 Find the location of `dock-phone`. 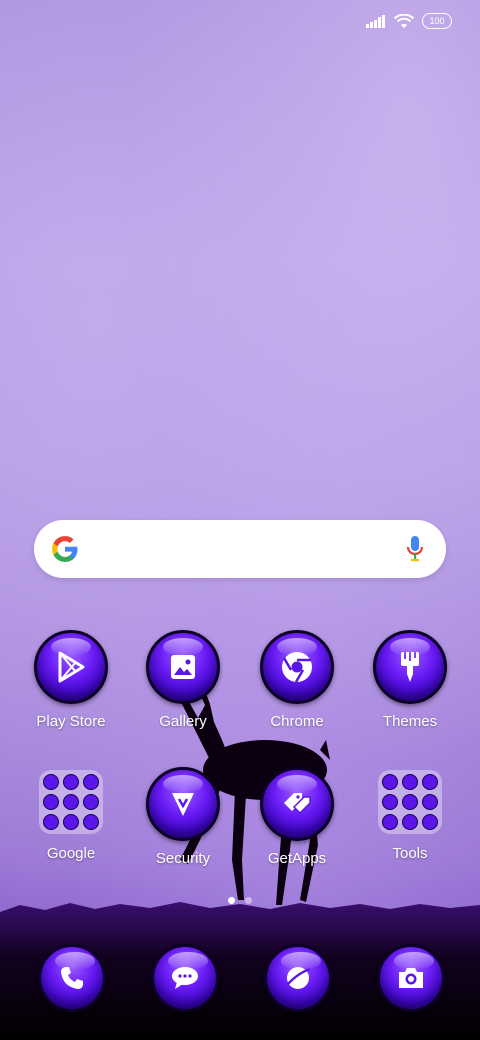

dock-phone is located at coordinates (72, 978).